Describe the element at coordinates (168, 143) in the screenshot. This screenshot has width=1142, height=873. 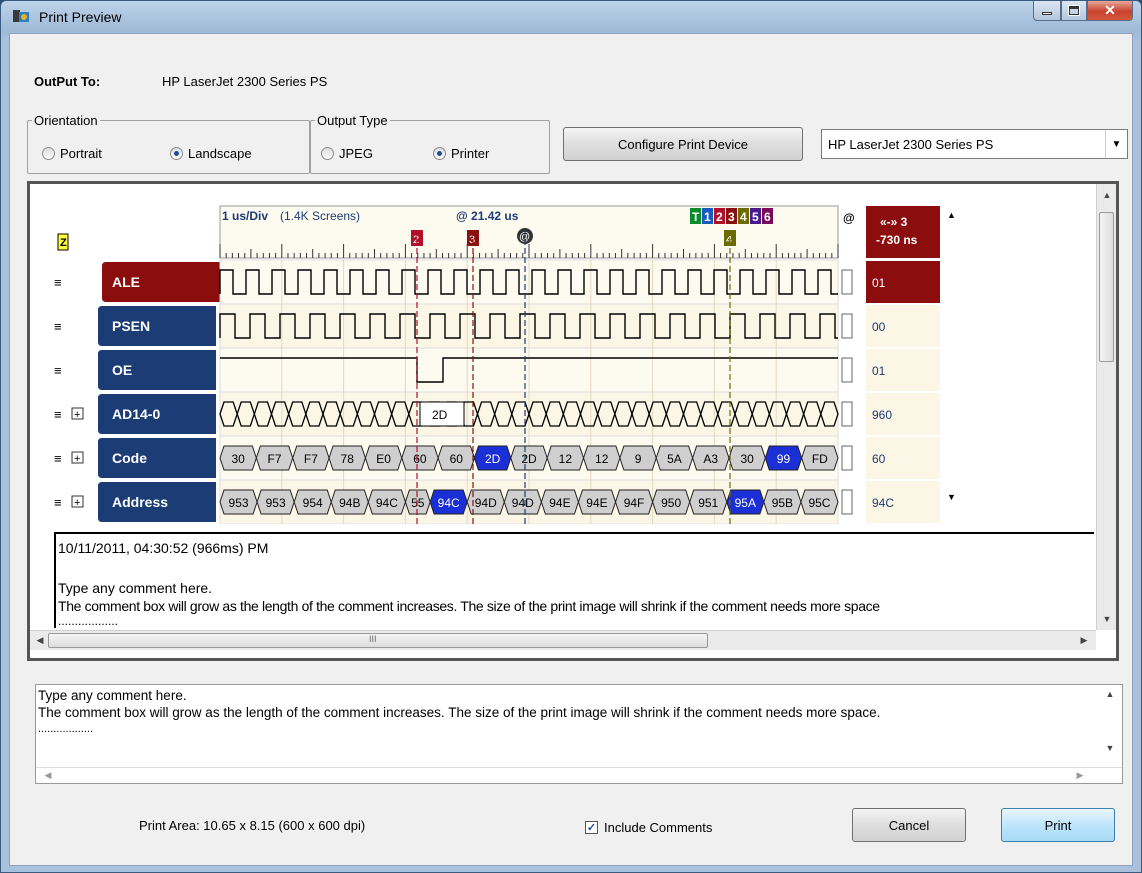
I see `orientation-group: Orientation Portrait Landscape` at that location.